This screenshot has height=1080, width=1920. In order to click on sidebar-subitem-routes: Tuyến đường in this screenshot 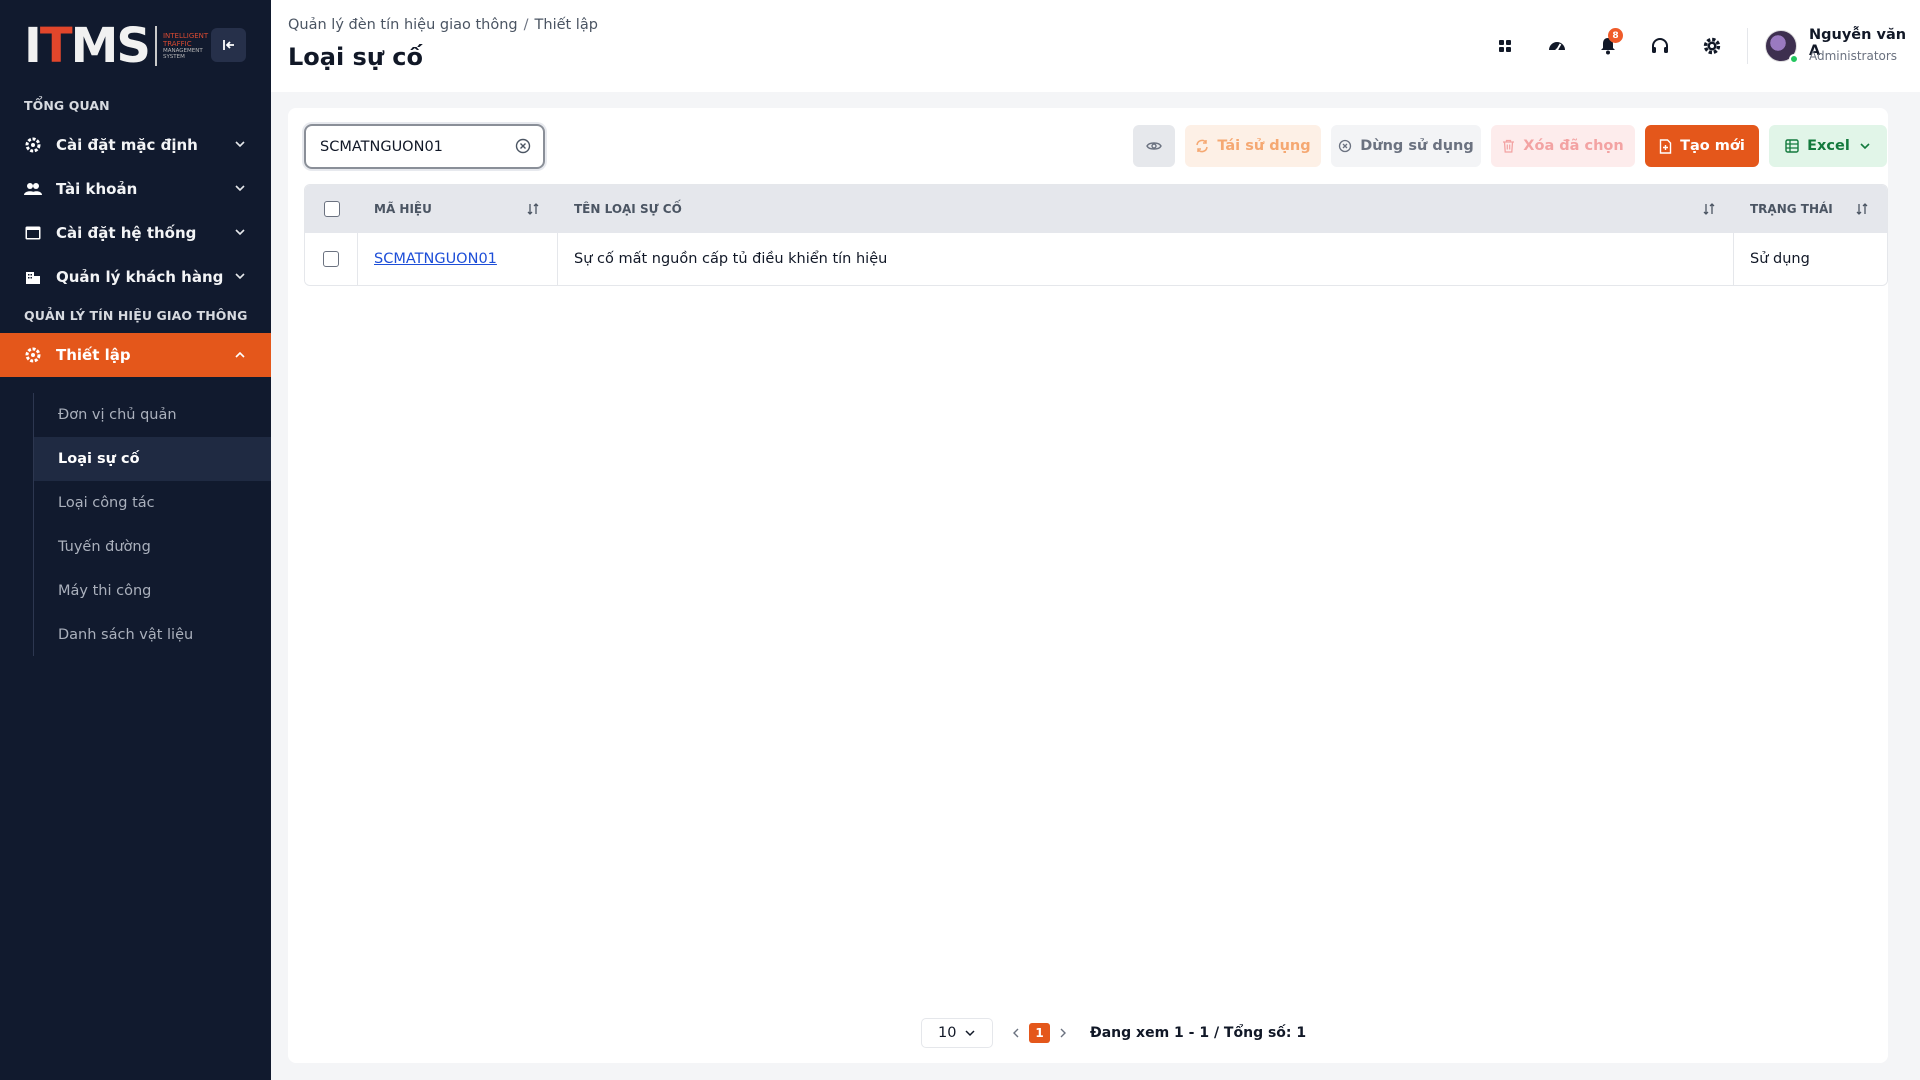, I will do `click(152, 547)`.